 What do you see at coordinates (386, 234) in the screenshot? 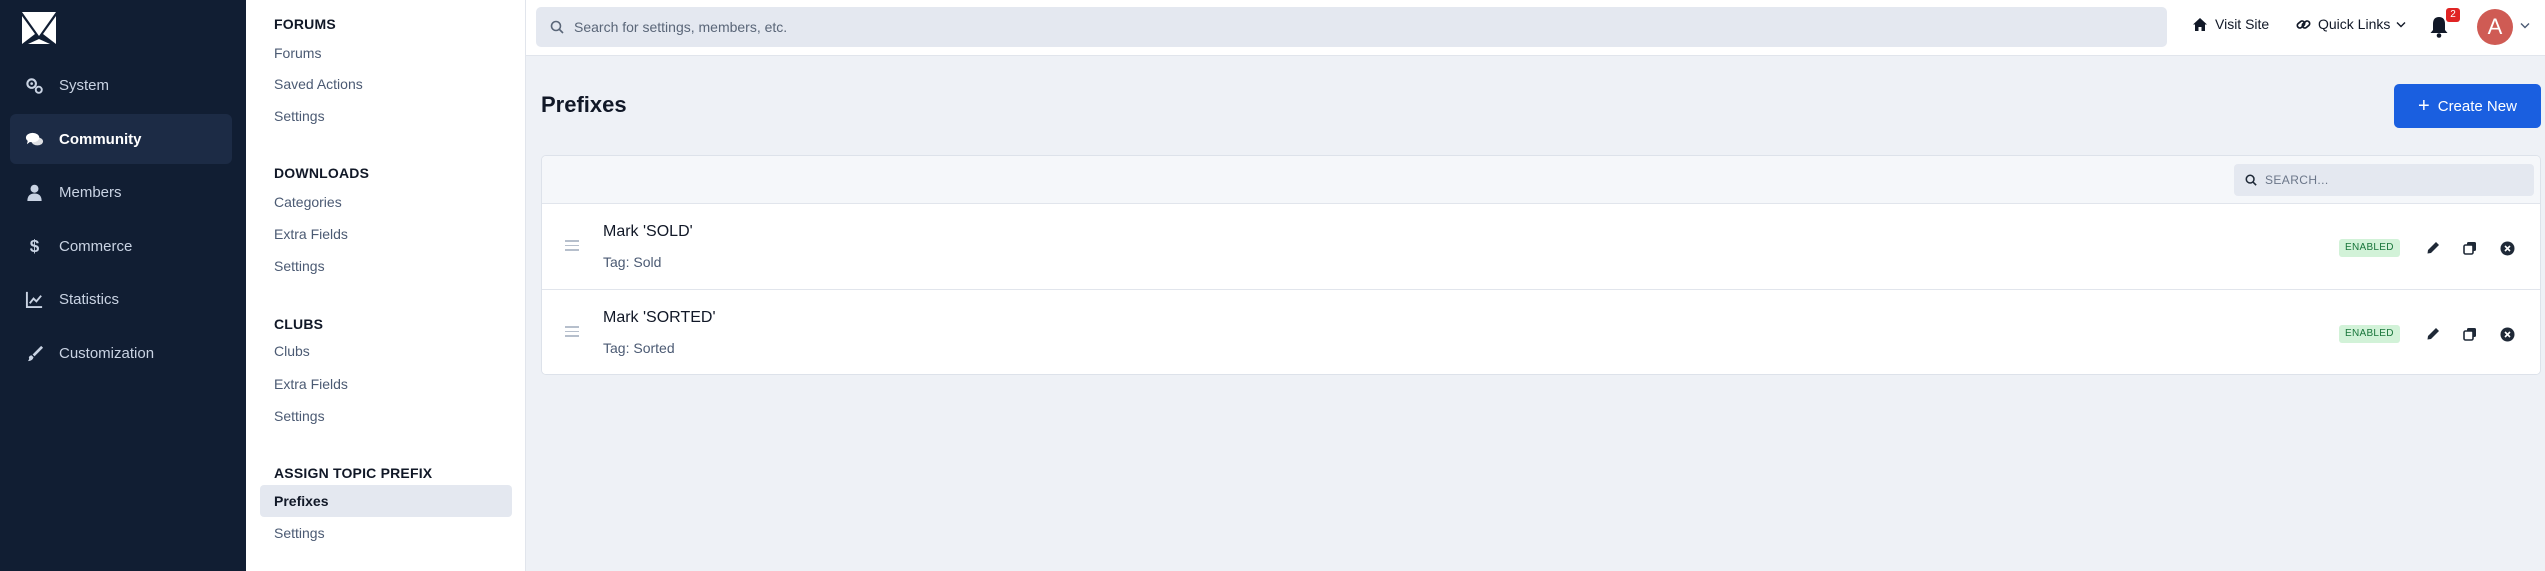
I see `subnav-link-downloads-extra-fields: Extra Fields` at bounding box center [386, 234].